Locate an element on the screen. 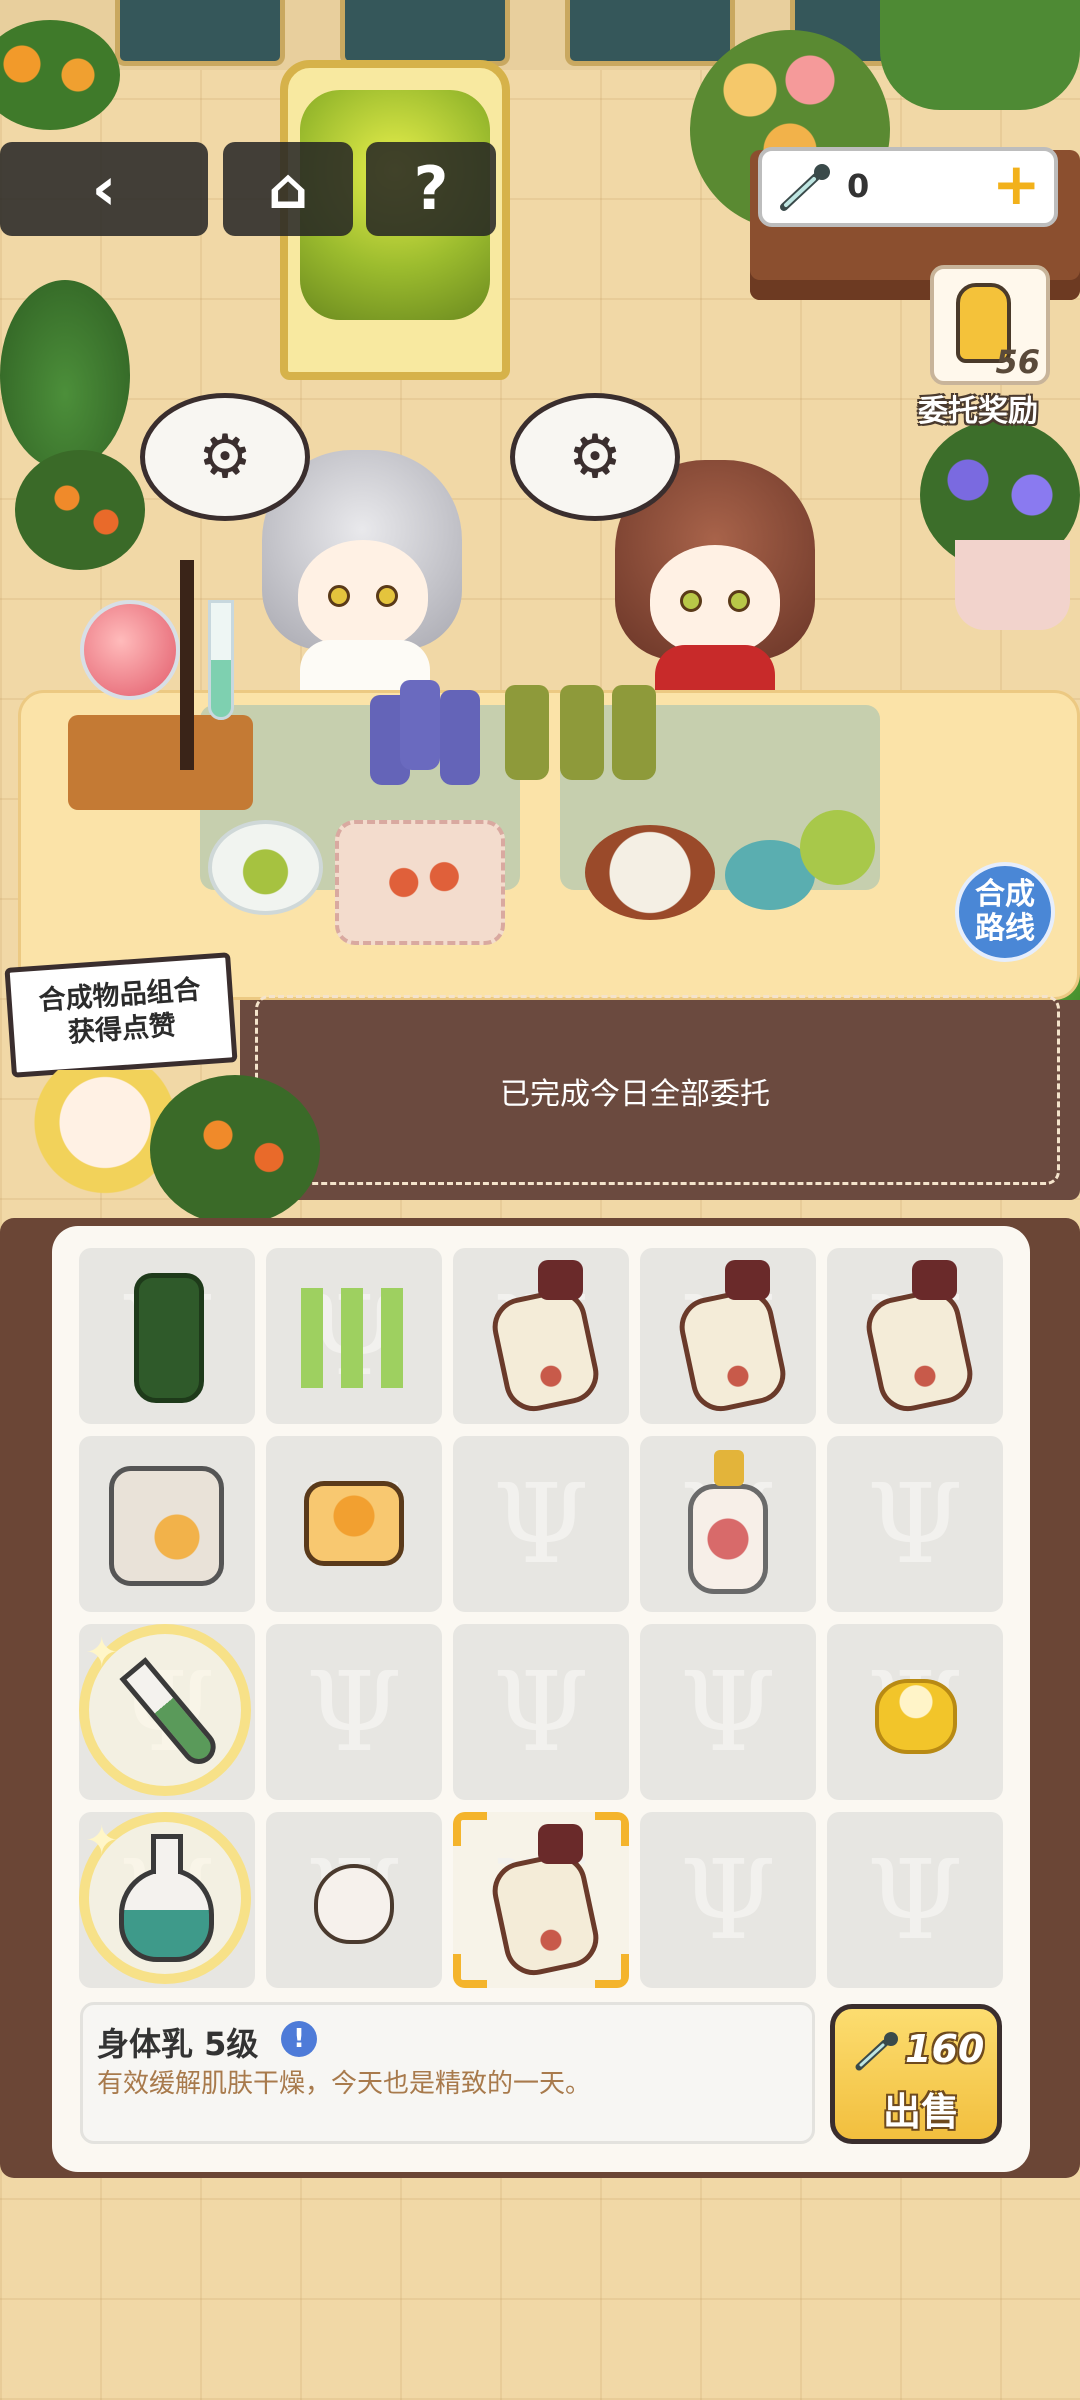 The image size is (1080, 2400). reward-label: 委托奖励 is located at coordinates (978, 411).